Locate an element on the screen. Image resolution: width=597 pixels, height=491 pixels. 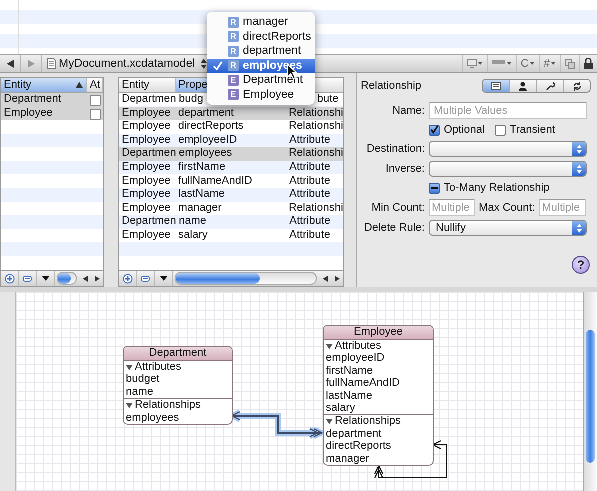
field-label: Max Count: is located at coordinates (507, 208).